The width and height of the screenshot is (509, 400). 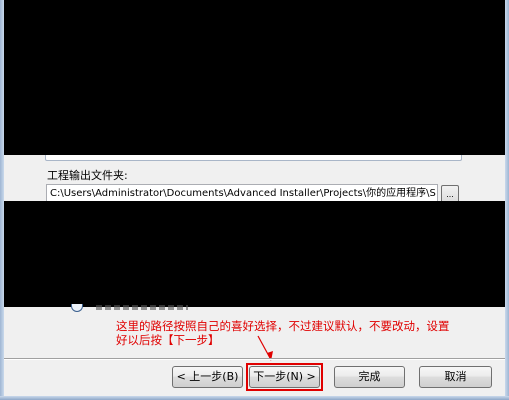 What do you see at coordinates (207, 377) in the screenshot?
I see `back-button: < 上一步(B)` at bounding box center [207, 377].